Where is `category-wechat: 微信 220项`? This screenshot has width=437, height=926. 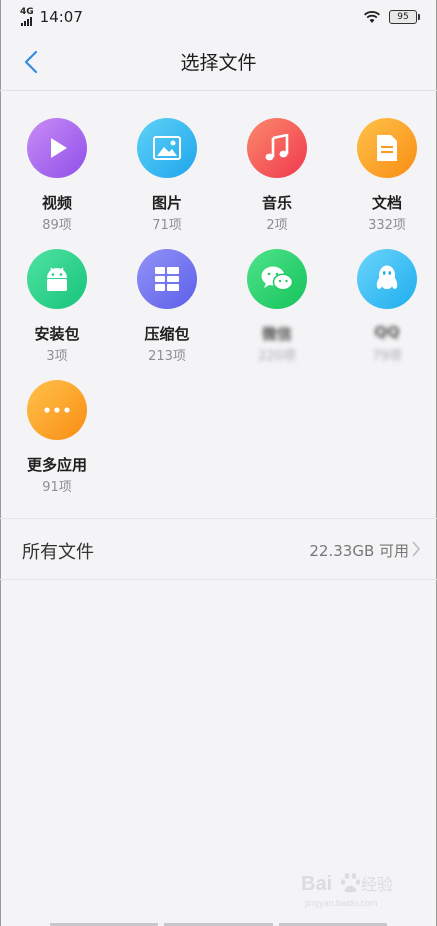 category-wechat: 微信 220项 is located at coordinates (277, 306).